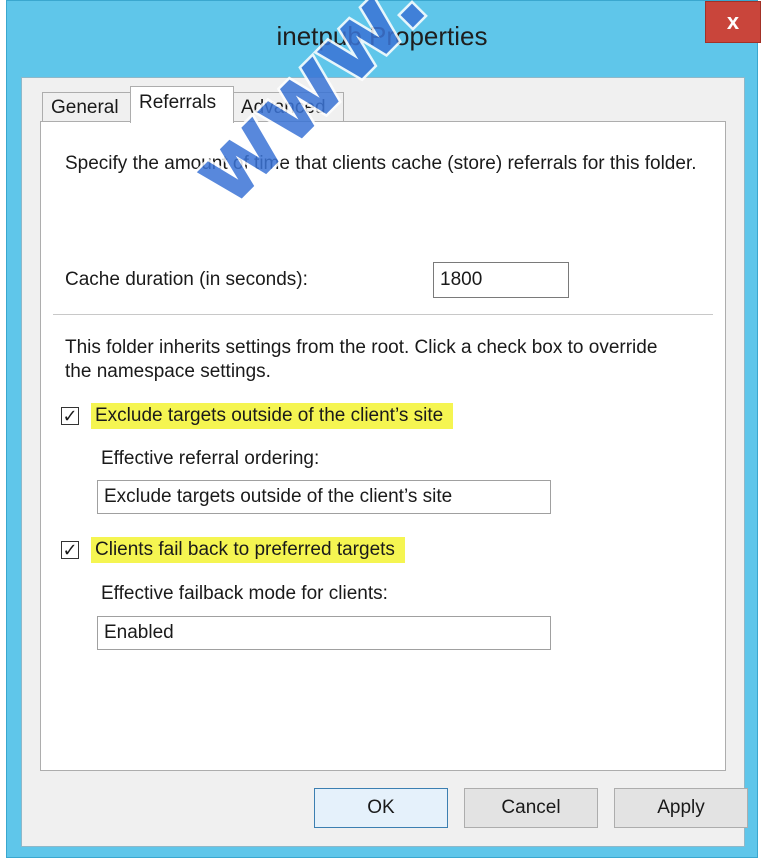 The height and width of the screenshot is (863, 763). Describe the element at coordinates (501, 280) in the screenshot. I see `cache-duration-input: 1800` at that location.